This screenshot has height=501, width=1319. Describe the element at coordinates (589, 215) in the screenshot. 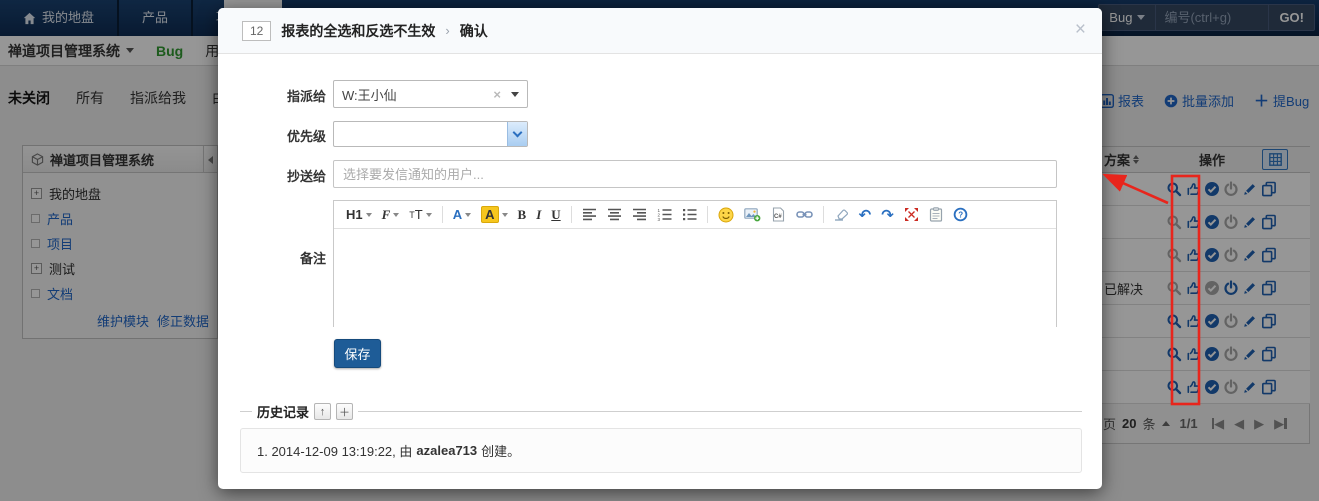

I see `align-left-icon` at that location.